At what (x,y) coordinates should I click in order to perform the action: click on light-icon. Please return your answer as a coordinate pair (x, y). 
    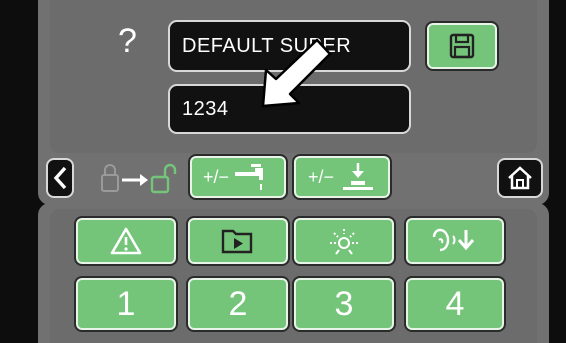
    Looking at the image, I should click on (344, 242).